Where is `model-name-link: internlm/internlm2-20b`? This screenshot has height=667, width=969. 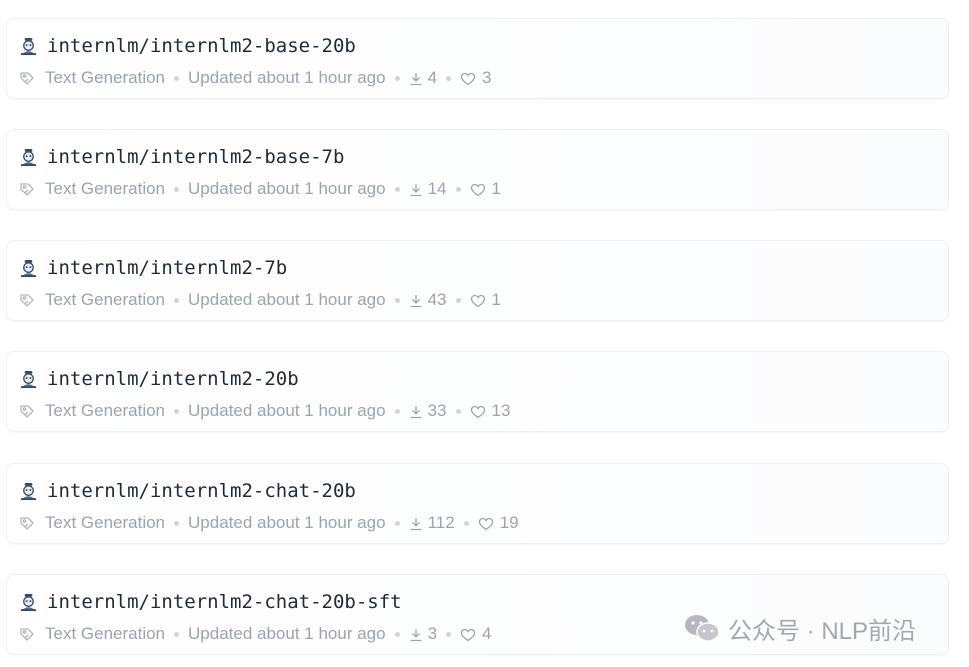 model-name-link: internlm/internlm2-20b is located at coordinates (173, 379).